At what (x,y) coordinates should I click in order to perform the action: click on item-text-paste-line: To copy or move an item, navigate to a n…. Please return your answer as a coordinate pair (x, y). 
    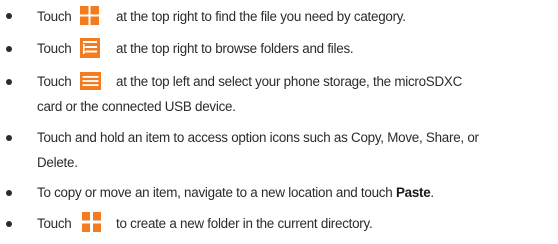
    Looking at the image, I should click on (235, 192).